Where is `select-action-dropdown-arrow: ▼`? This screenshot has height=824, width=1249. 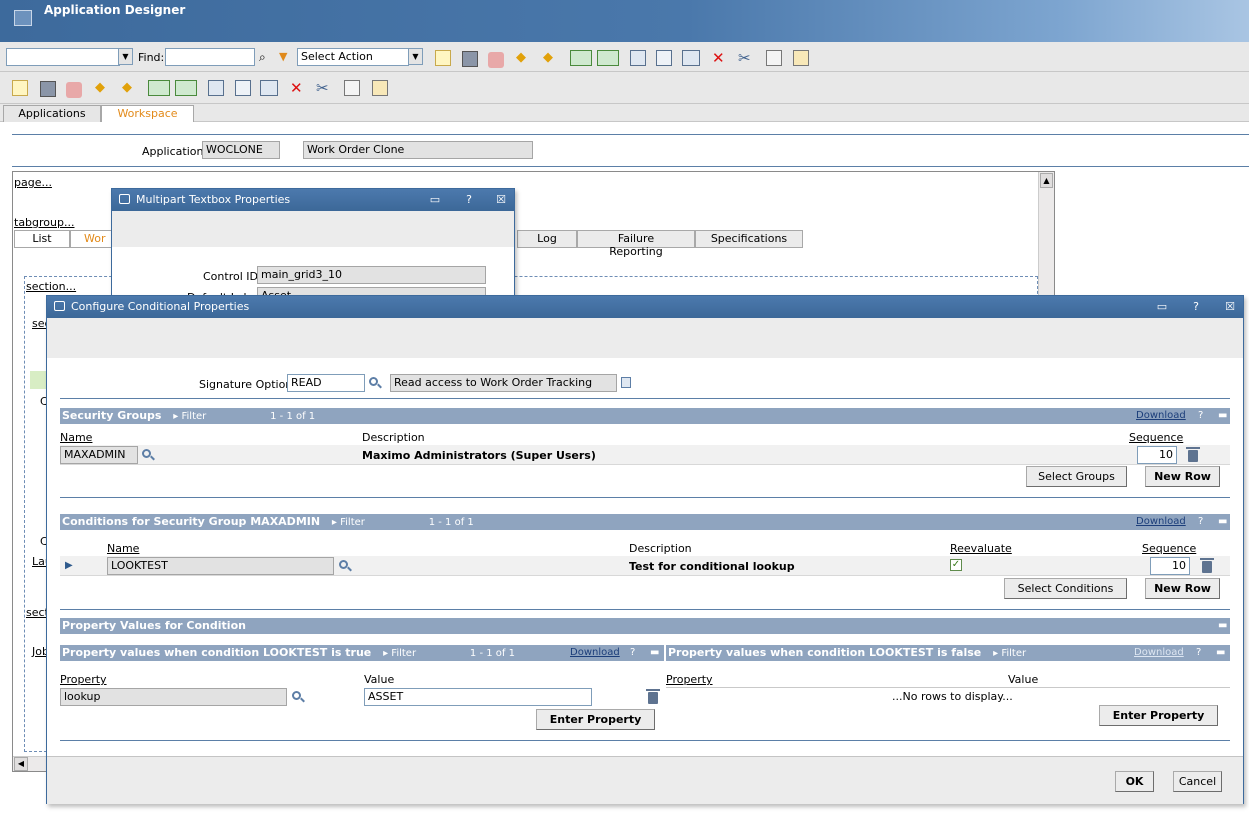
select-action-dropdown-arrow: ▼ is located at coordinates (415, 56).